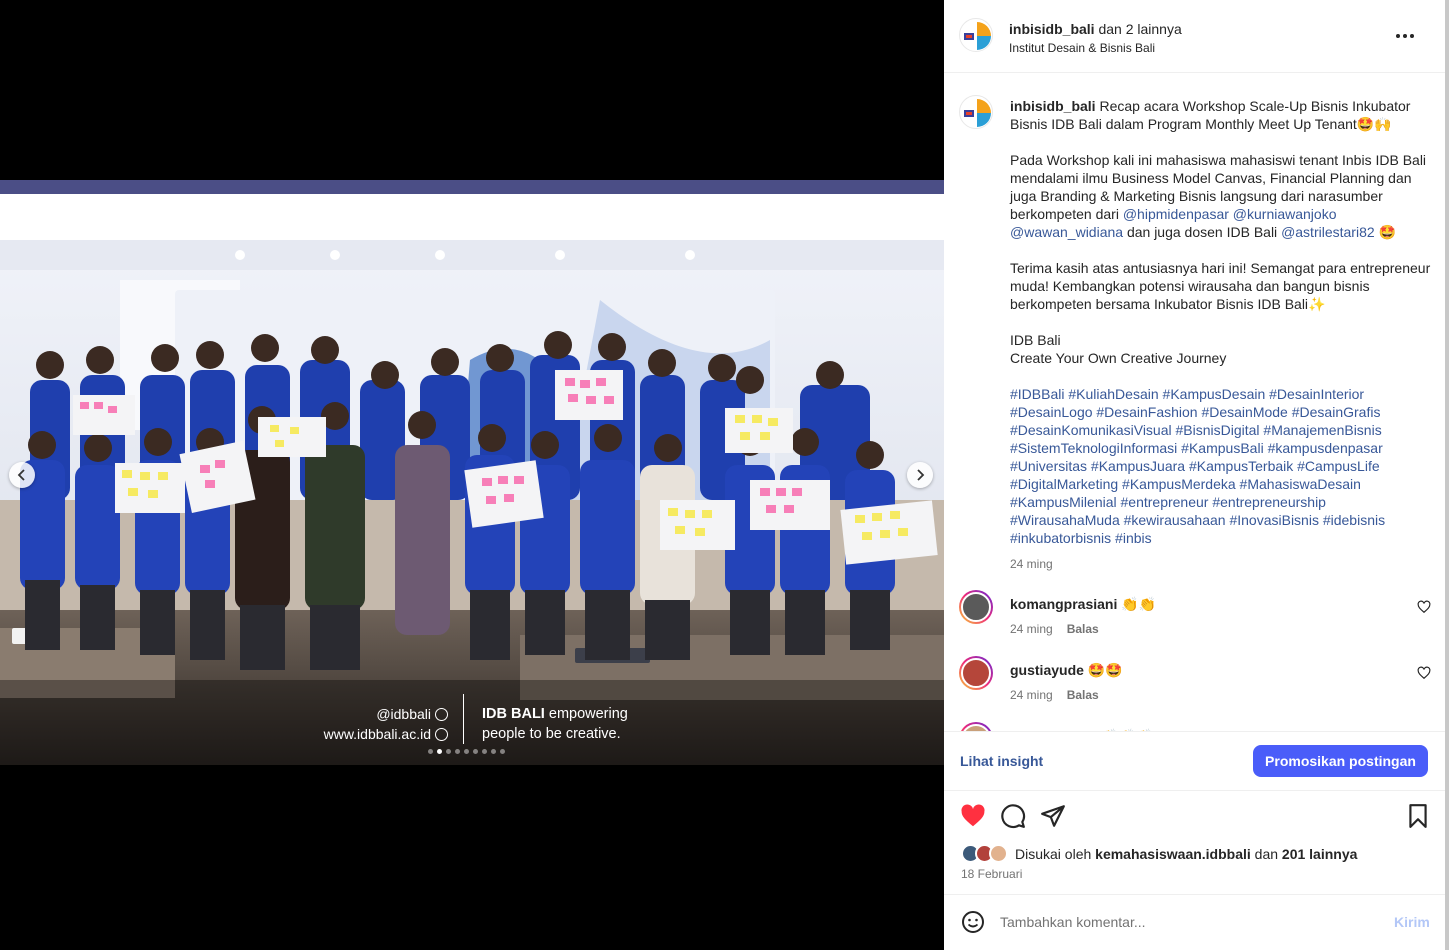 The image size is (1449, 950). I want to click on more-options-button, so click(1405, 36).